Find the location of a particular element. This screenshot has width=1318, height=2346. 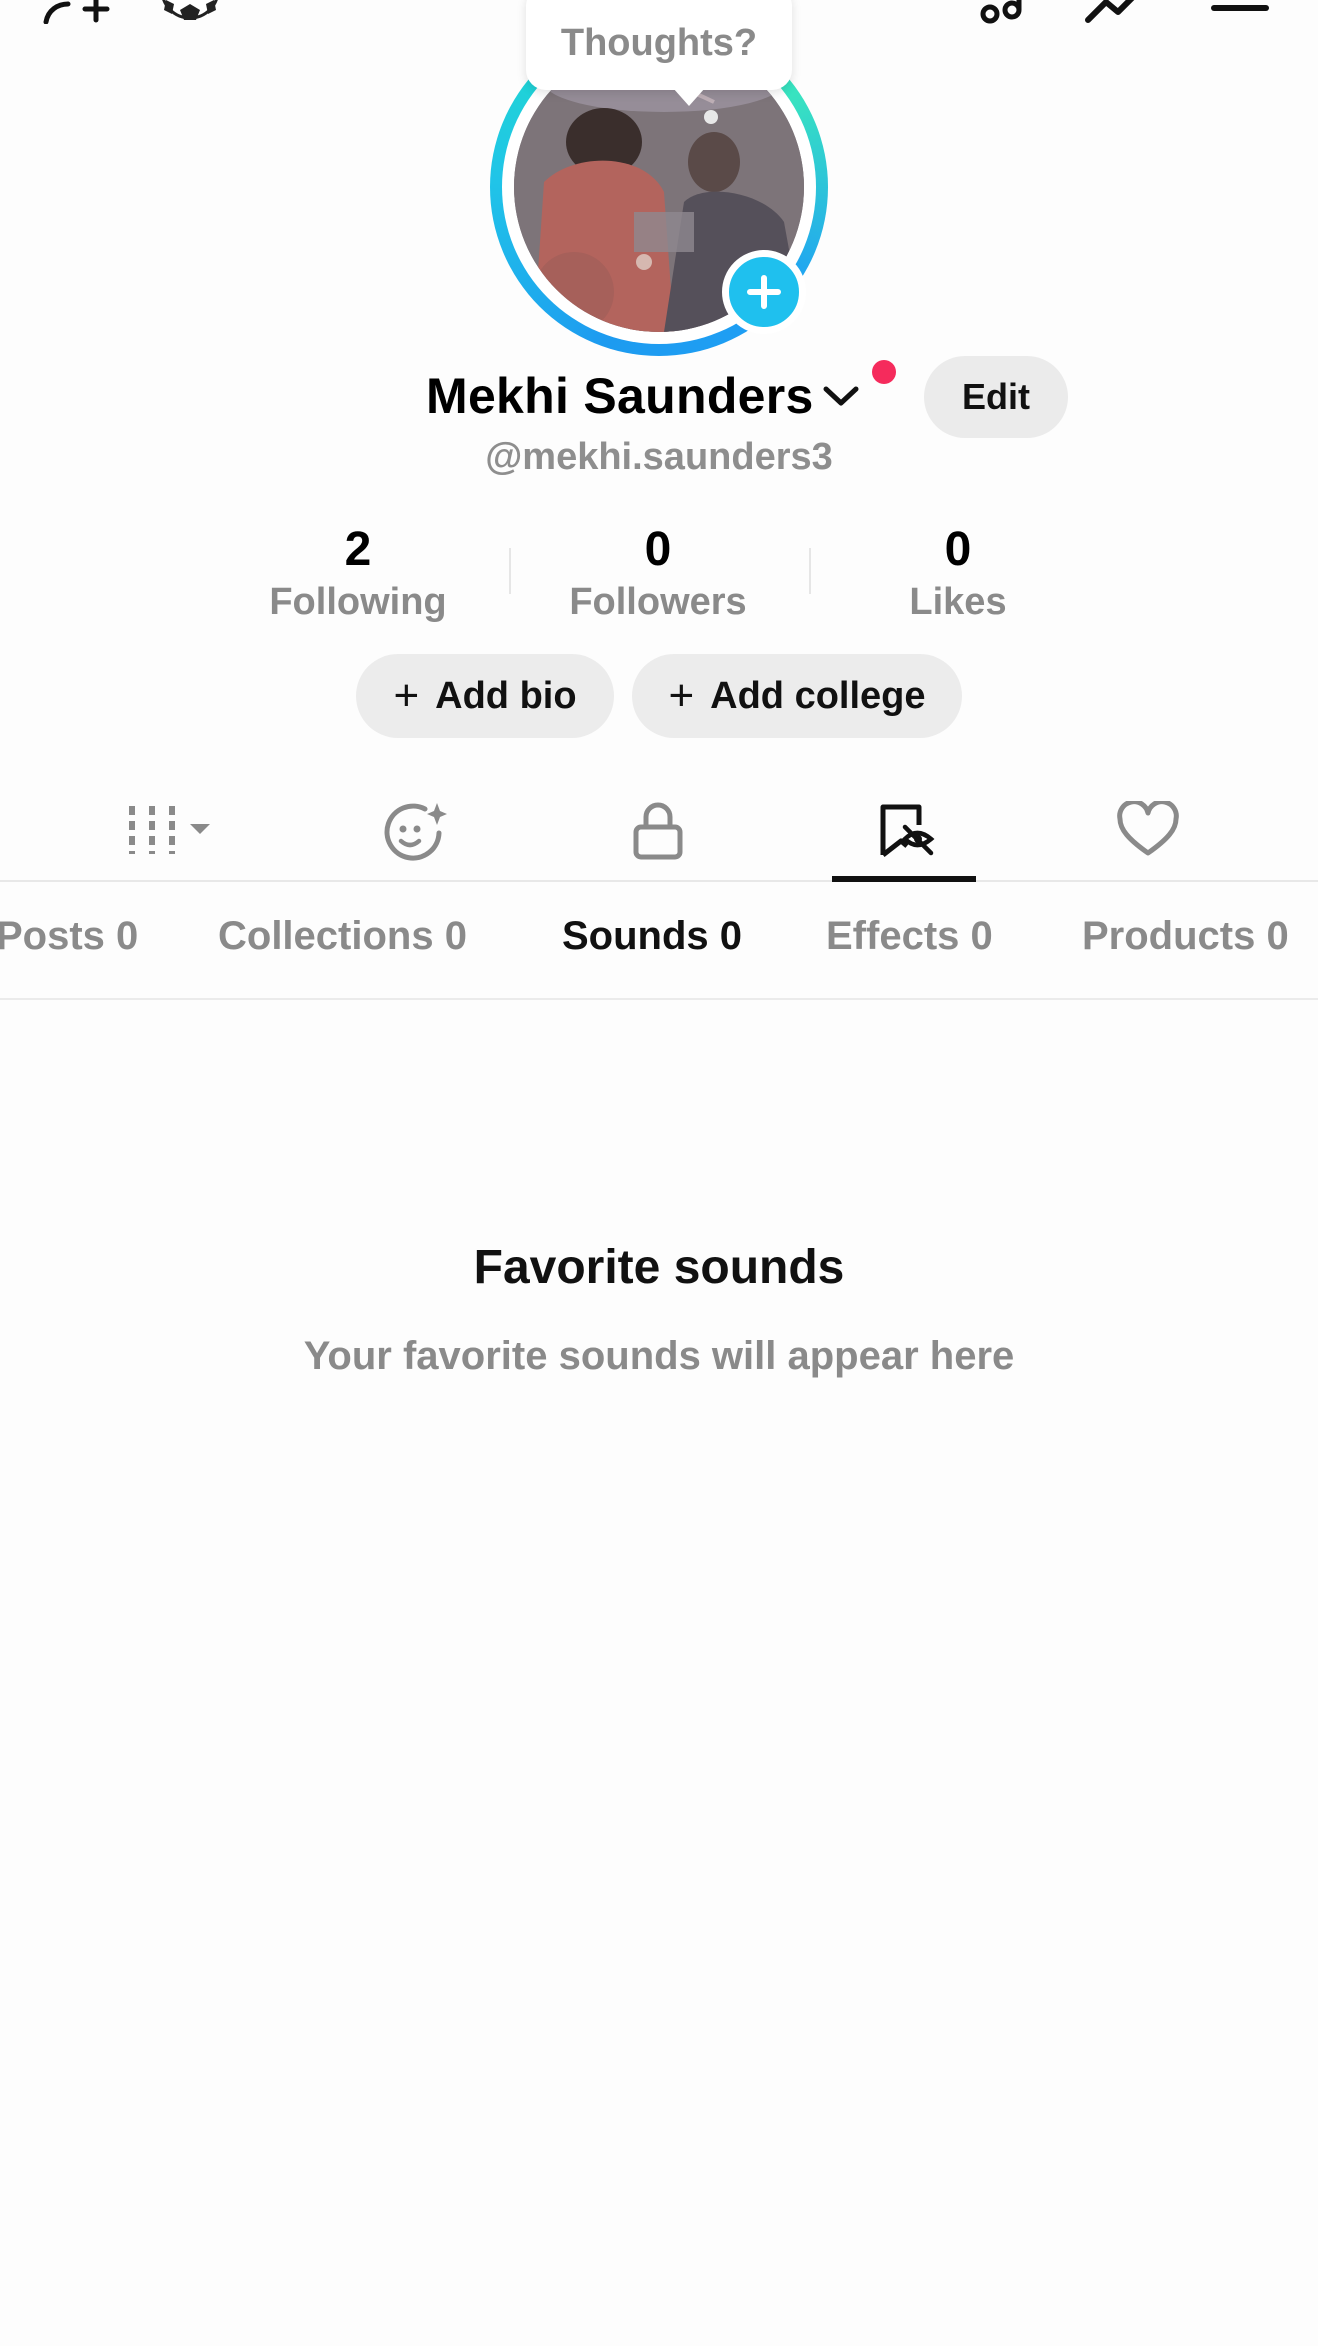

following-count: 2 is located at coordinates (358, 549).